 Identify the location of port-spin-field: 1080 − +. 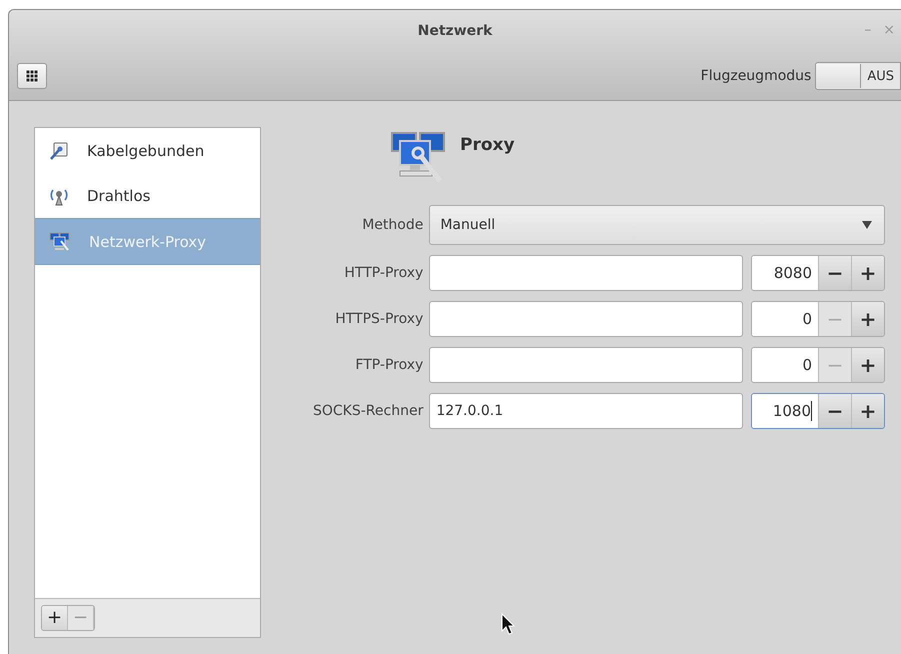
(818, 411).